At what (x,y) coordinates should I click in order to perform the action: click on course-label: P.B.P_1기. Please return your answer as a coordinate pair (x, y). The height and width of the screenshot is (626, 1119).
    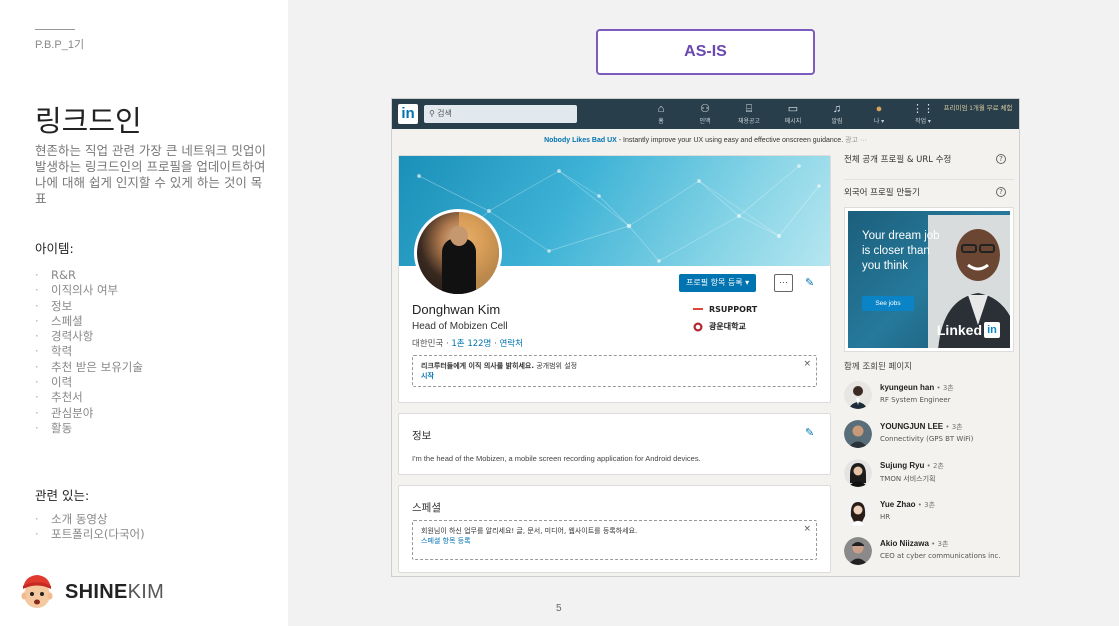
    Looking at the image, I should click on (60, 45).